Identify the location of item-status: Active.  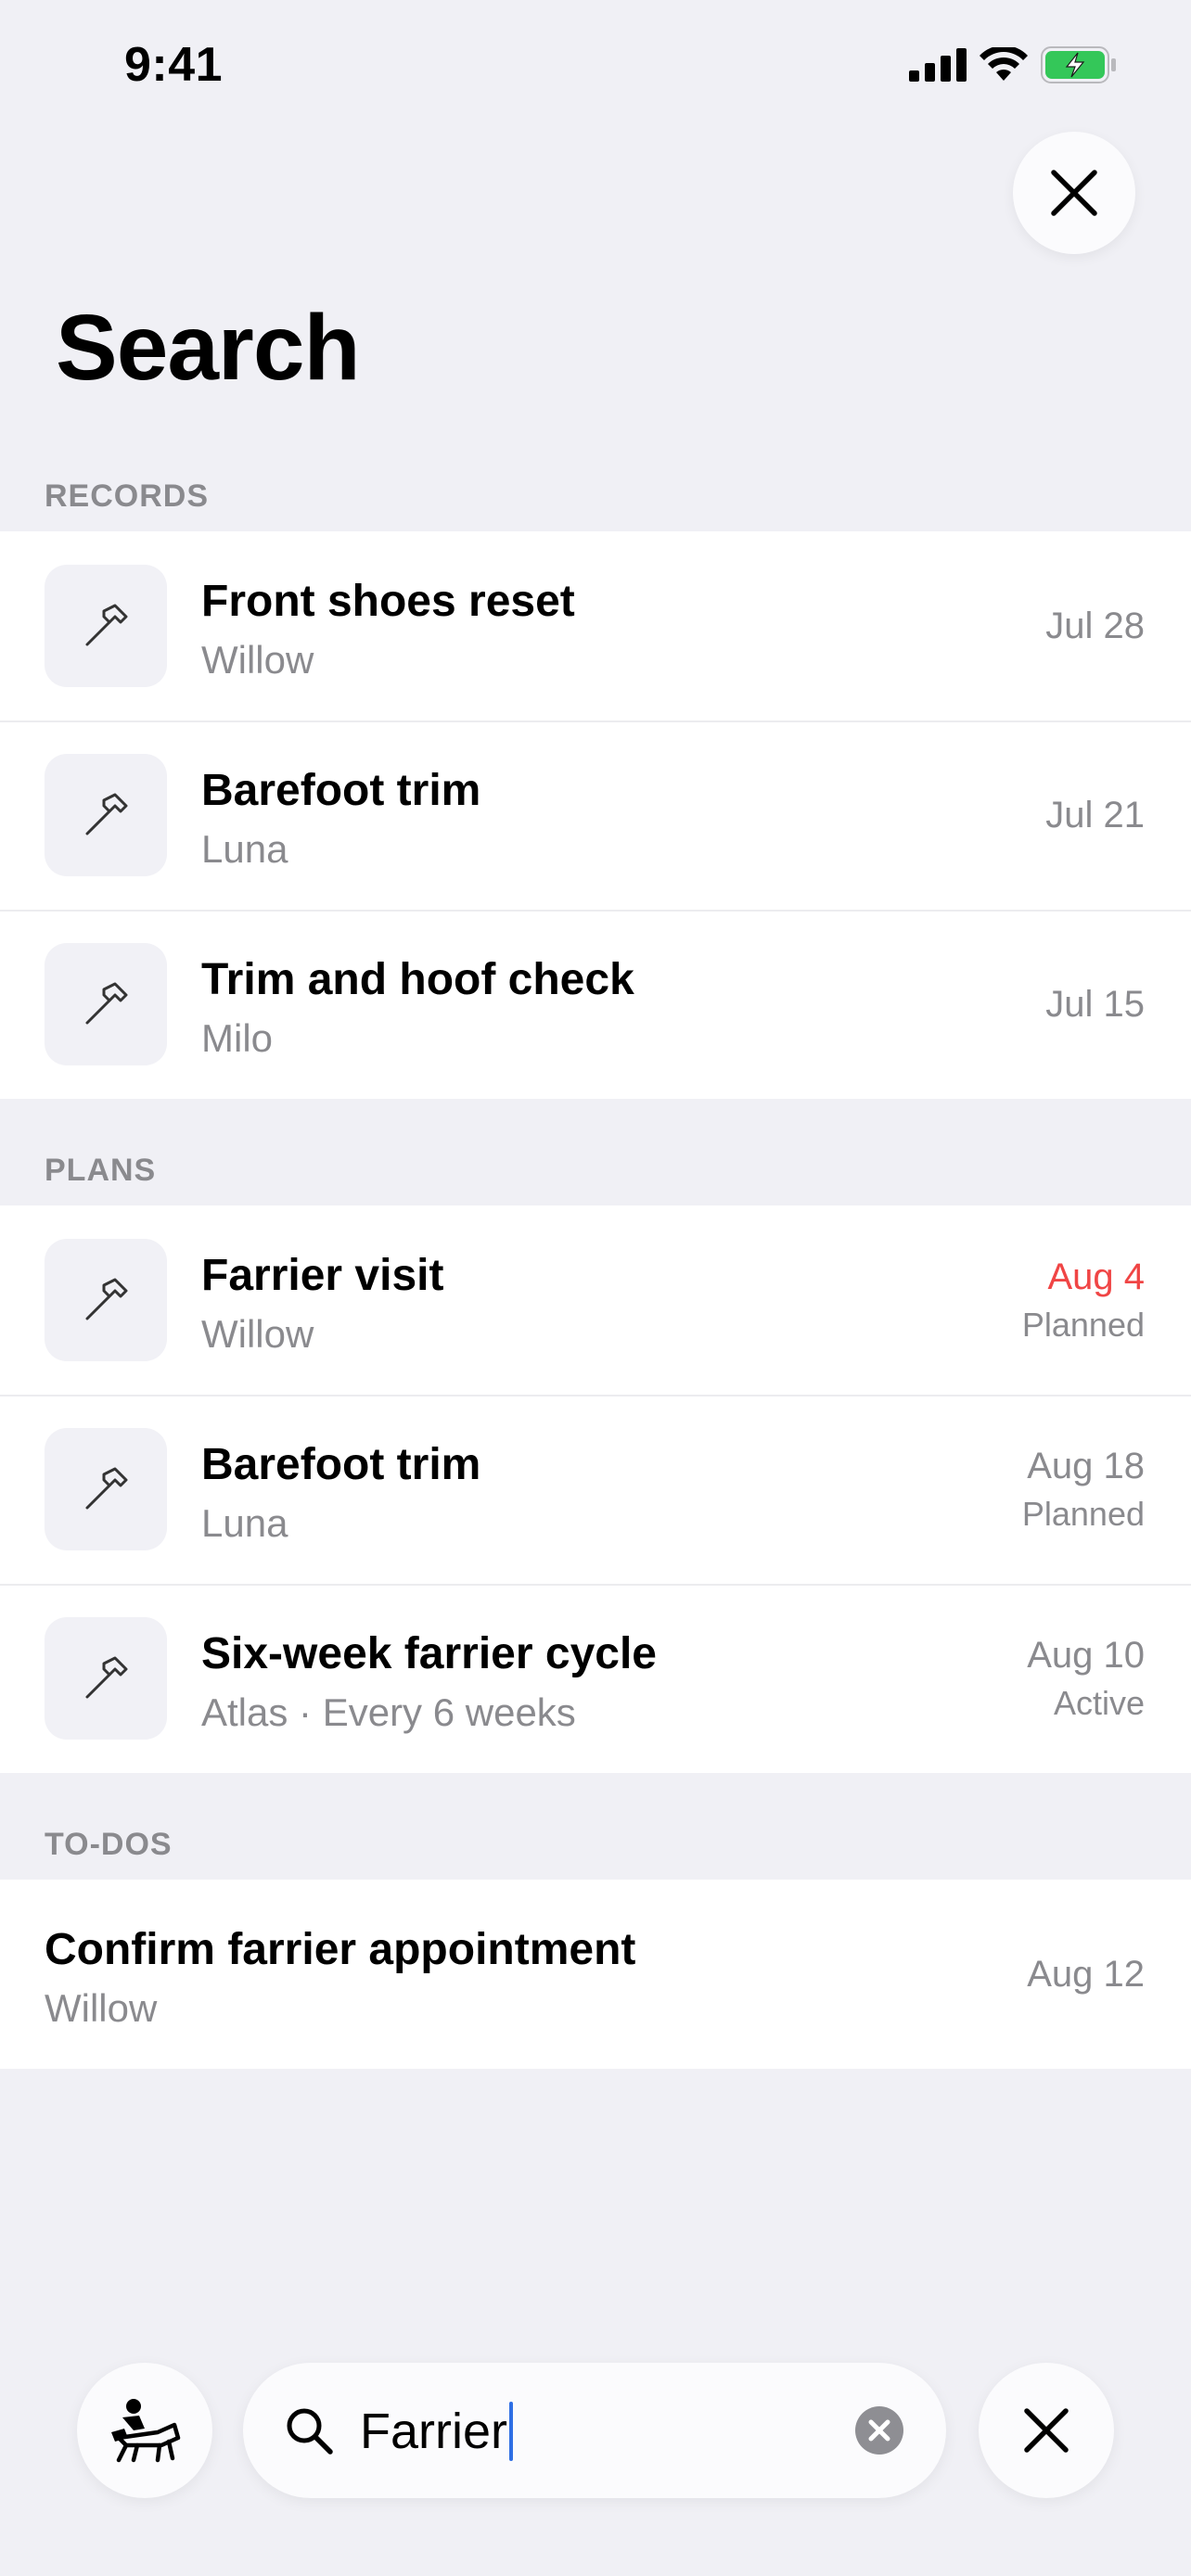
(1099, 1703).